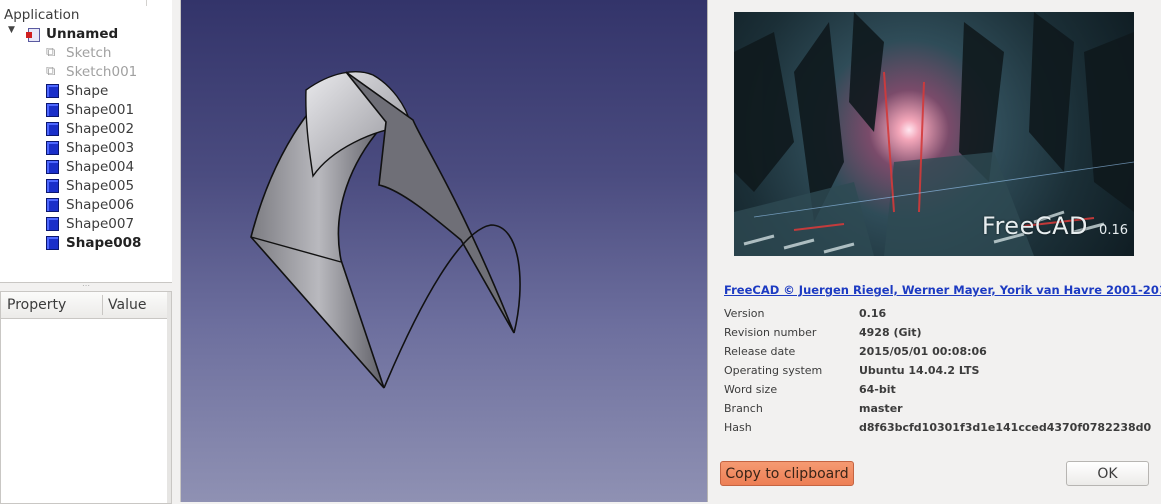 The width and height of the screenshot is (1161, 504). What do you see at coordinates (770, 332) in the screenshot?
I see `info-key: Revision number` at bounding box center [770, 332].